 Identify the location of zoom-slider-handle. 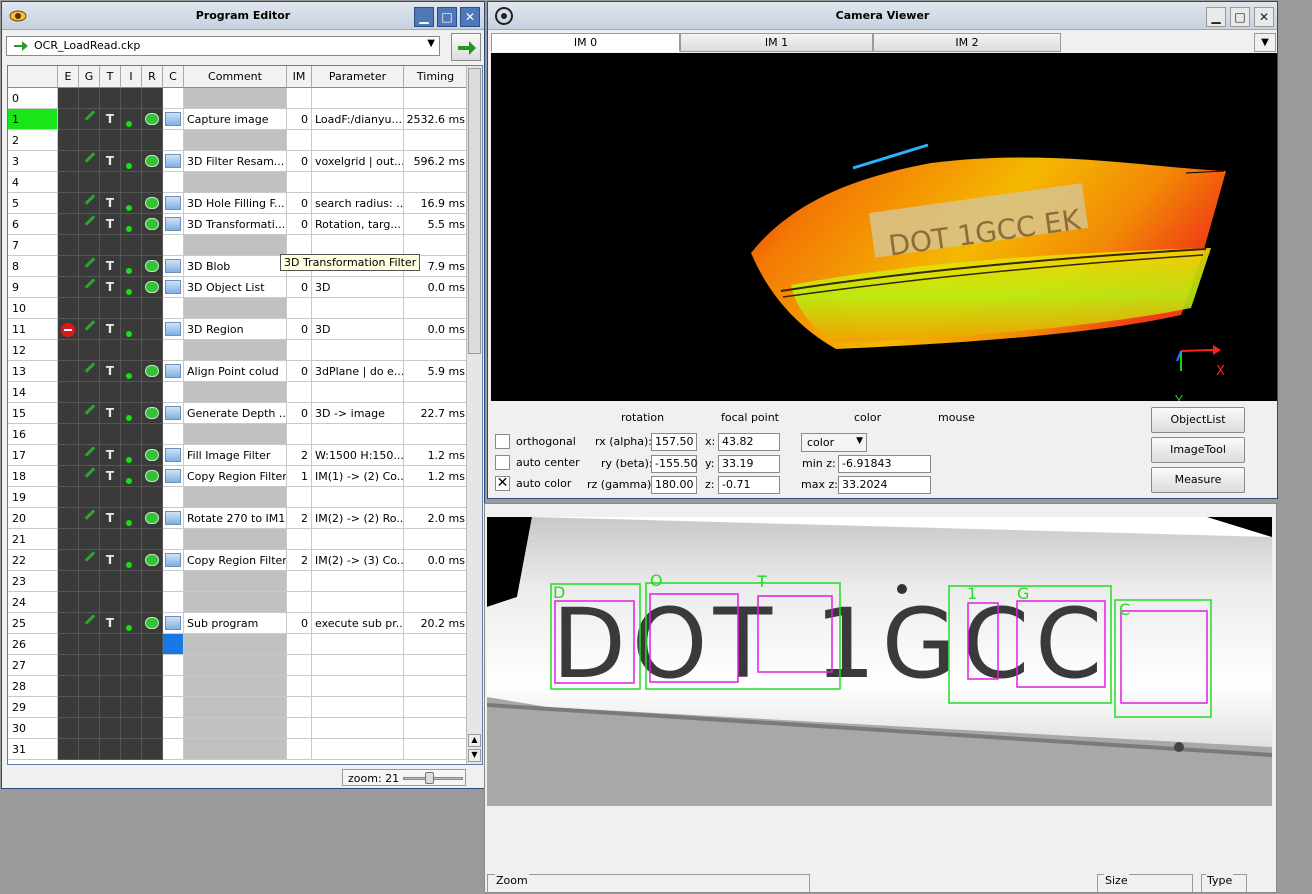
(429, 778).